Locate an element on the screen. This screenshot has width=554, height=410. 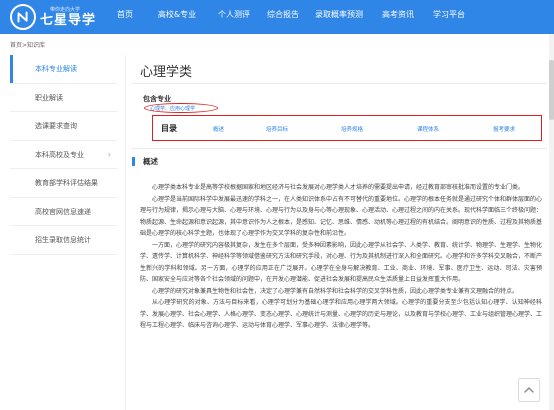
sidebar-item-label: 高校官网信息速递 is located at coordinates (63, 211).